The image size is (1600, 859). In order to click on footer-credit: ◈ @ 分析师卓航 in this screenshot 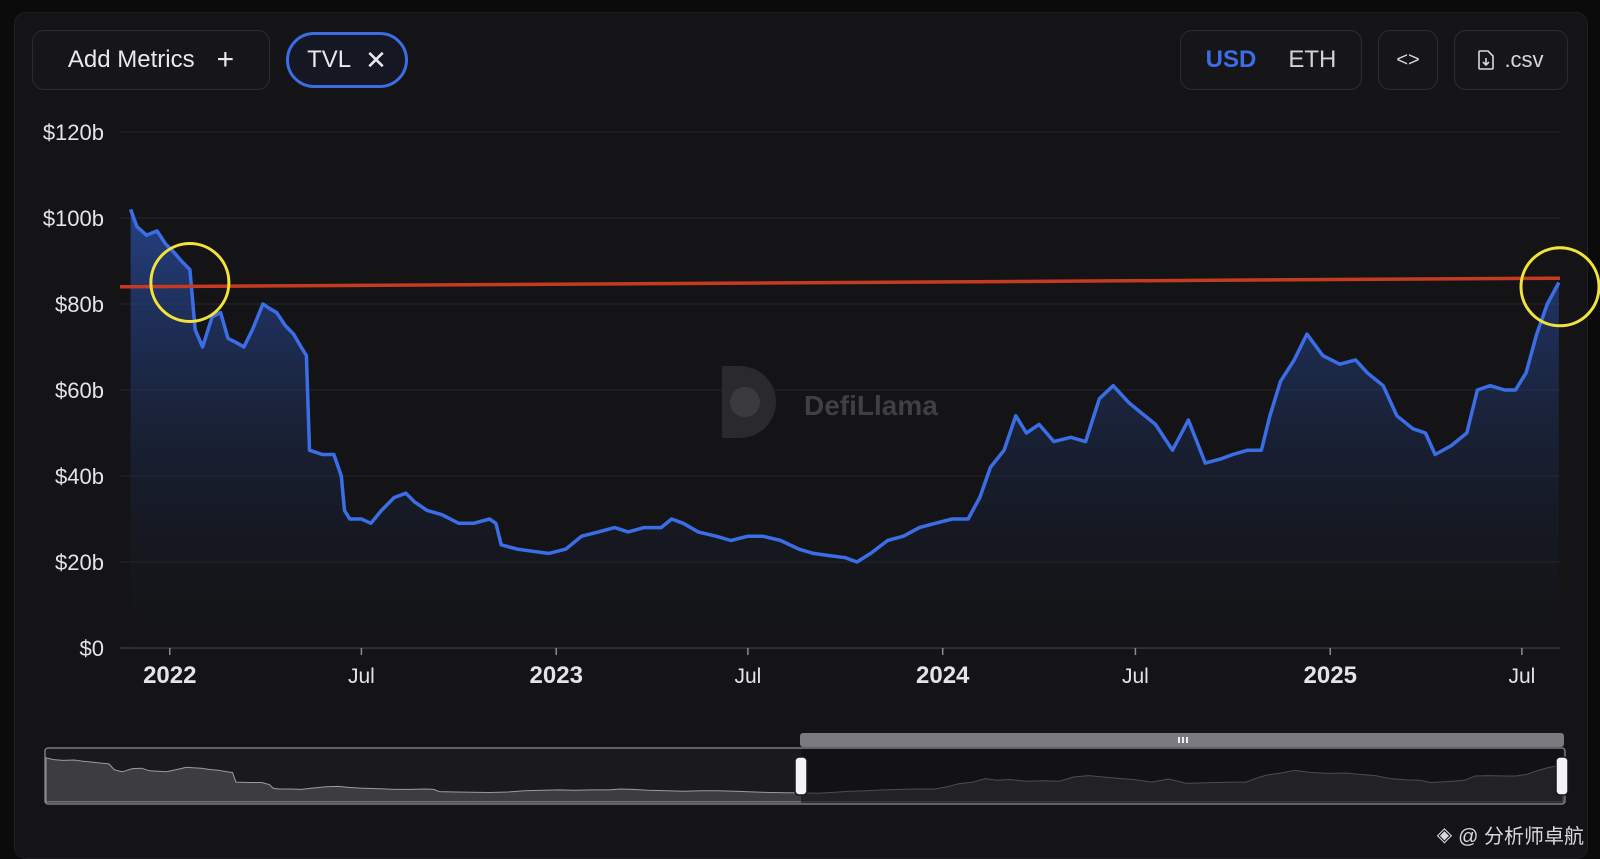, I will do `click(1510, 834)`.